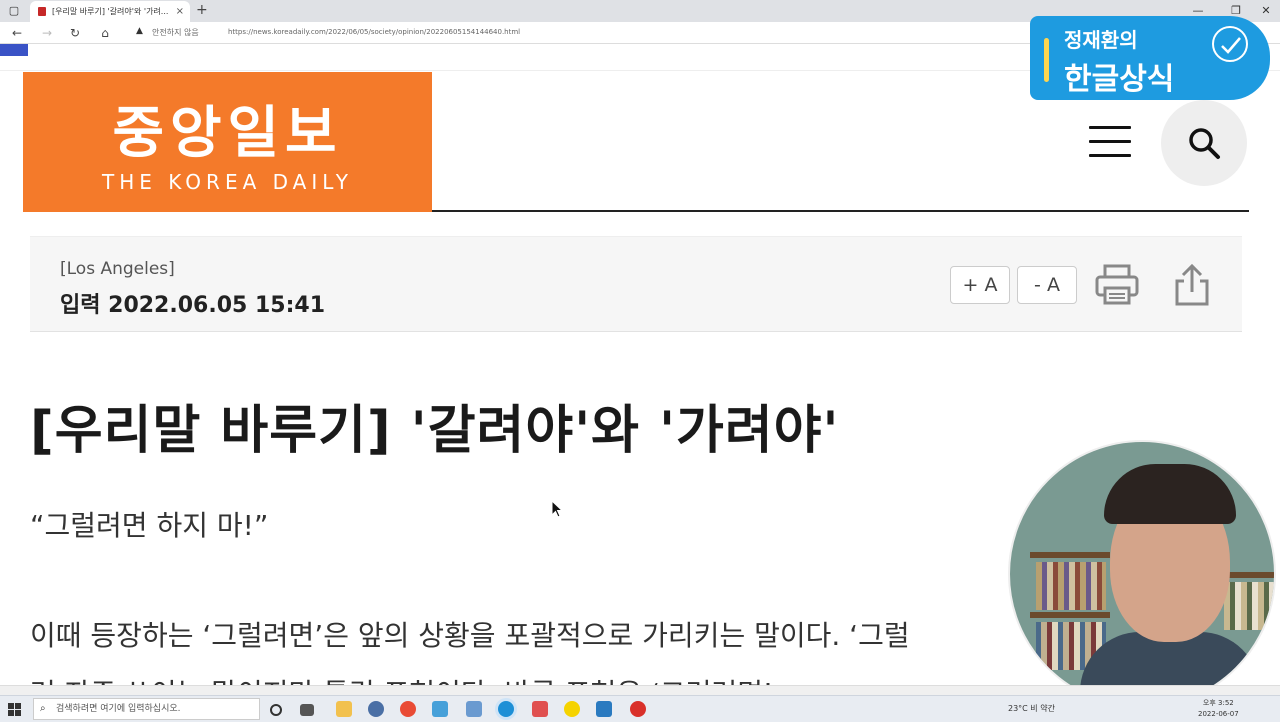 This screenshot has height=722, width=1280. Describe the element at coordinates (149, 525) in the screenshot. I see `article-paragraph: “그럴려면 하지 마!”` at that location.